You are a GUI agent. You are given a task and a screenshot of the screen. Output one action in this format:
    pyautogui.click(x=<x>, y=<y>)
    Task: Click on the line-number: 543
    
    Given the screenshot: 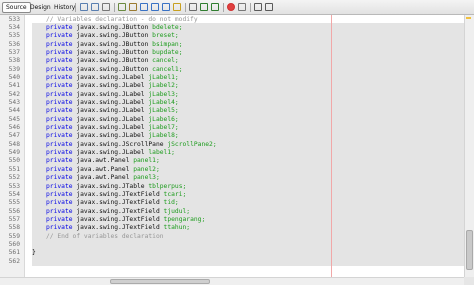 What is the action you would take?
    pyautogui.click(x=14, y=102)
    